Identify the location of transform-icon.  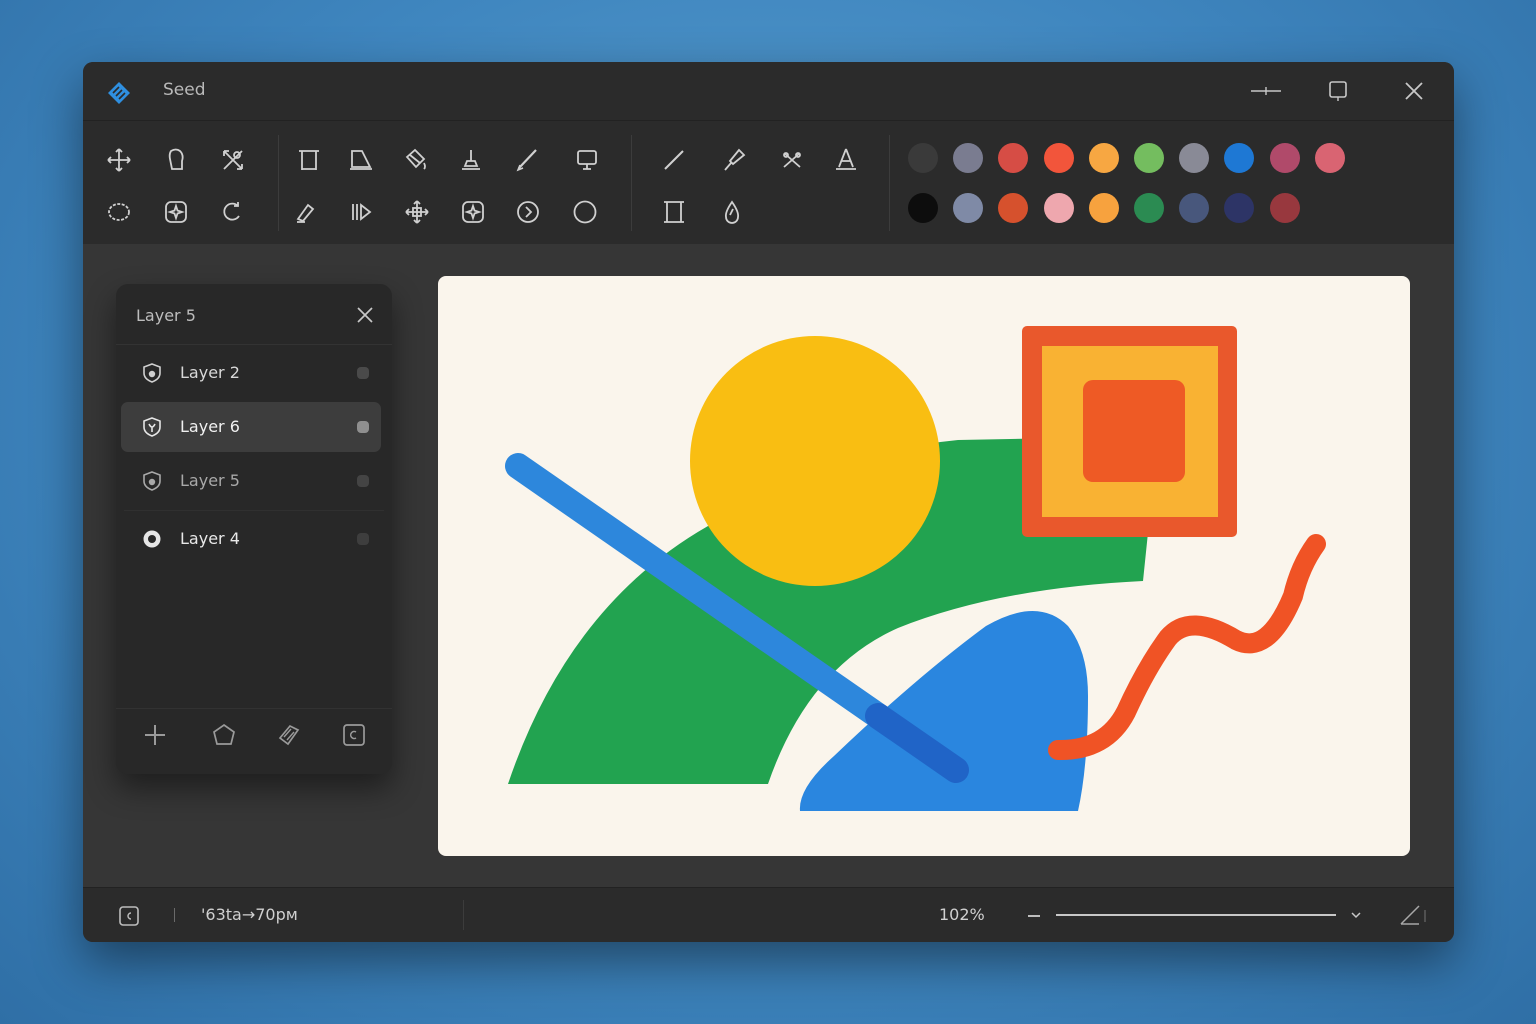
(233, 160).